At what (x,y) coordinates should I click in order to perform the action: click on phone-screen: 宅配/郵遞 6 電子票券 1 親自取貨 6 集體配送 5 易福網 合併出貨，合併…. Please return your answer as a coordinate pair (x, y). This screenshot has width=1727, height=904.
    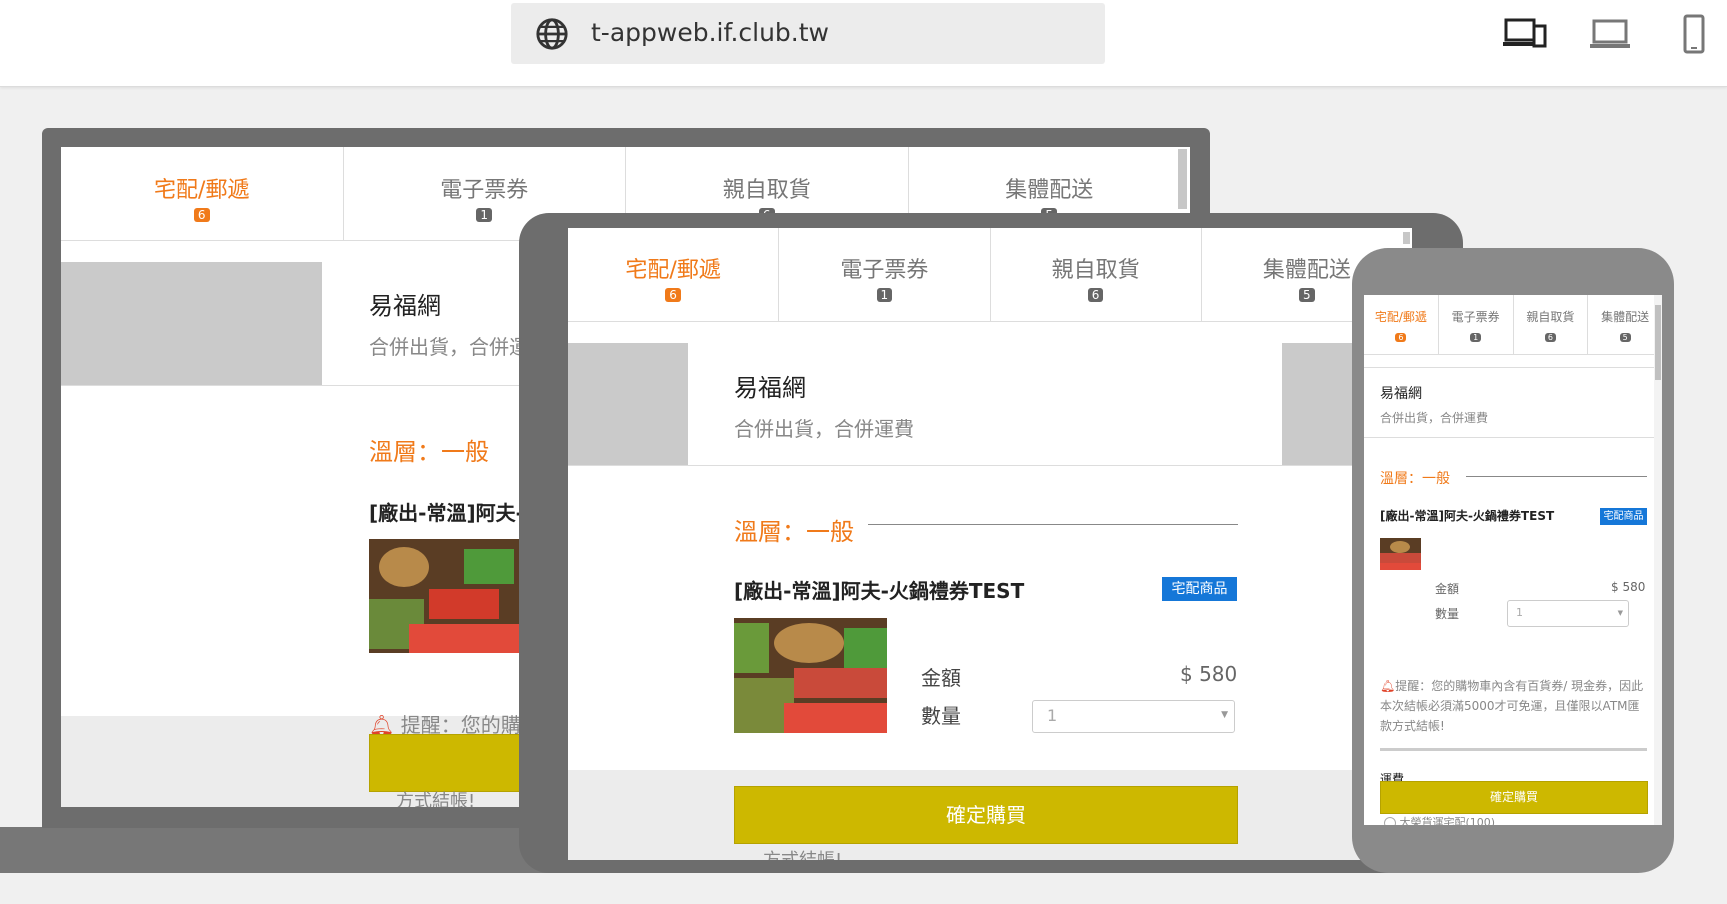
    Looking at the image, I should click on (1513, 560).